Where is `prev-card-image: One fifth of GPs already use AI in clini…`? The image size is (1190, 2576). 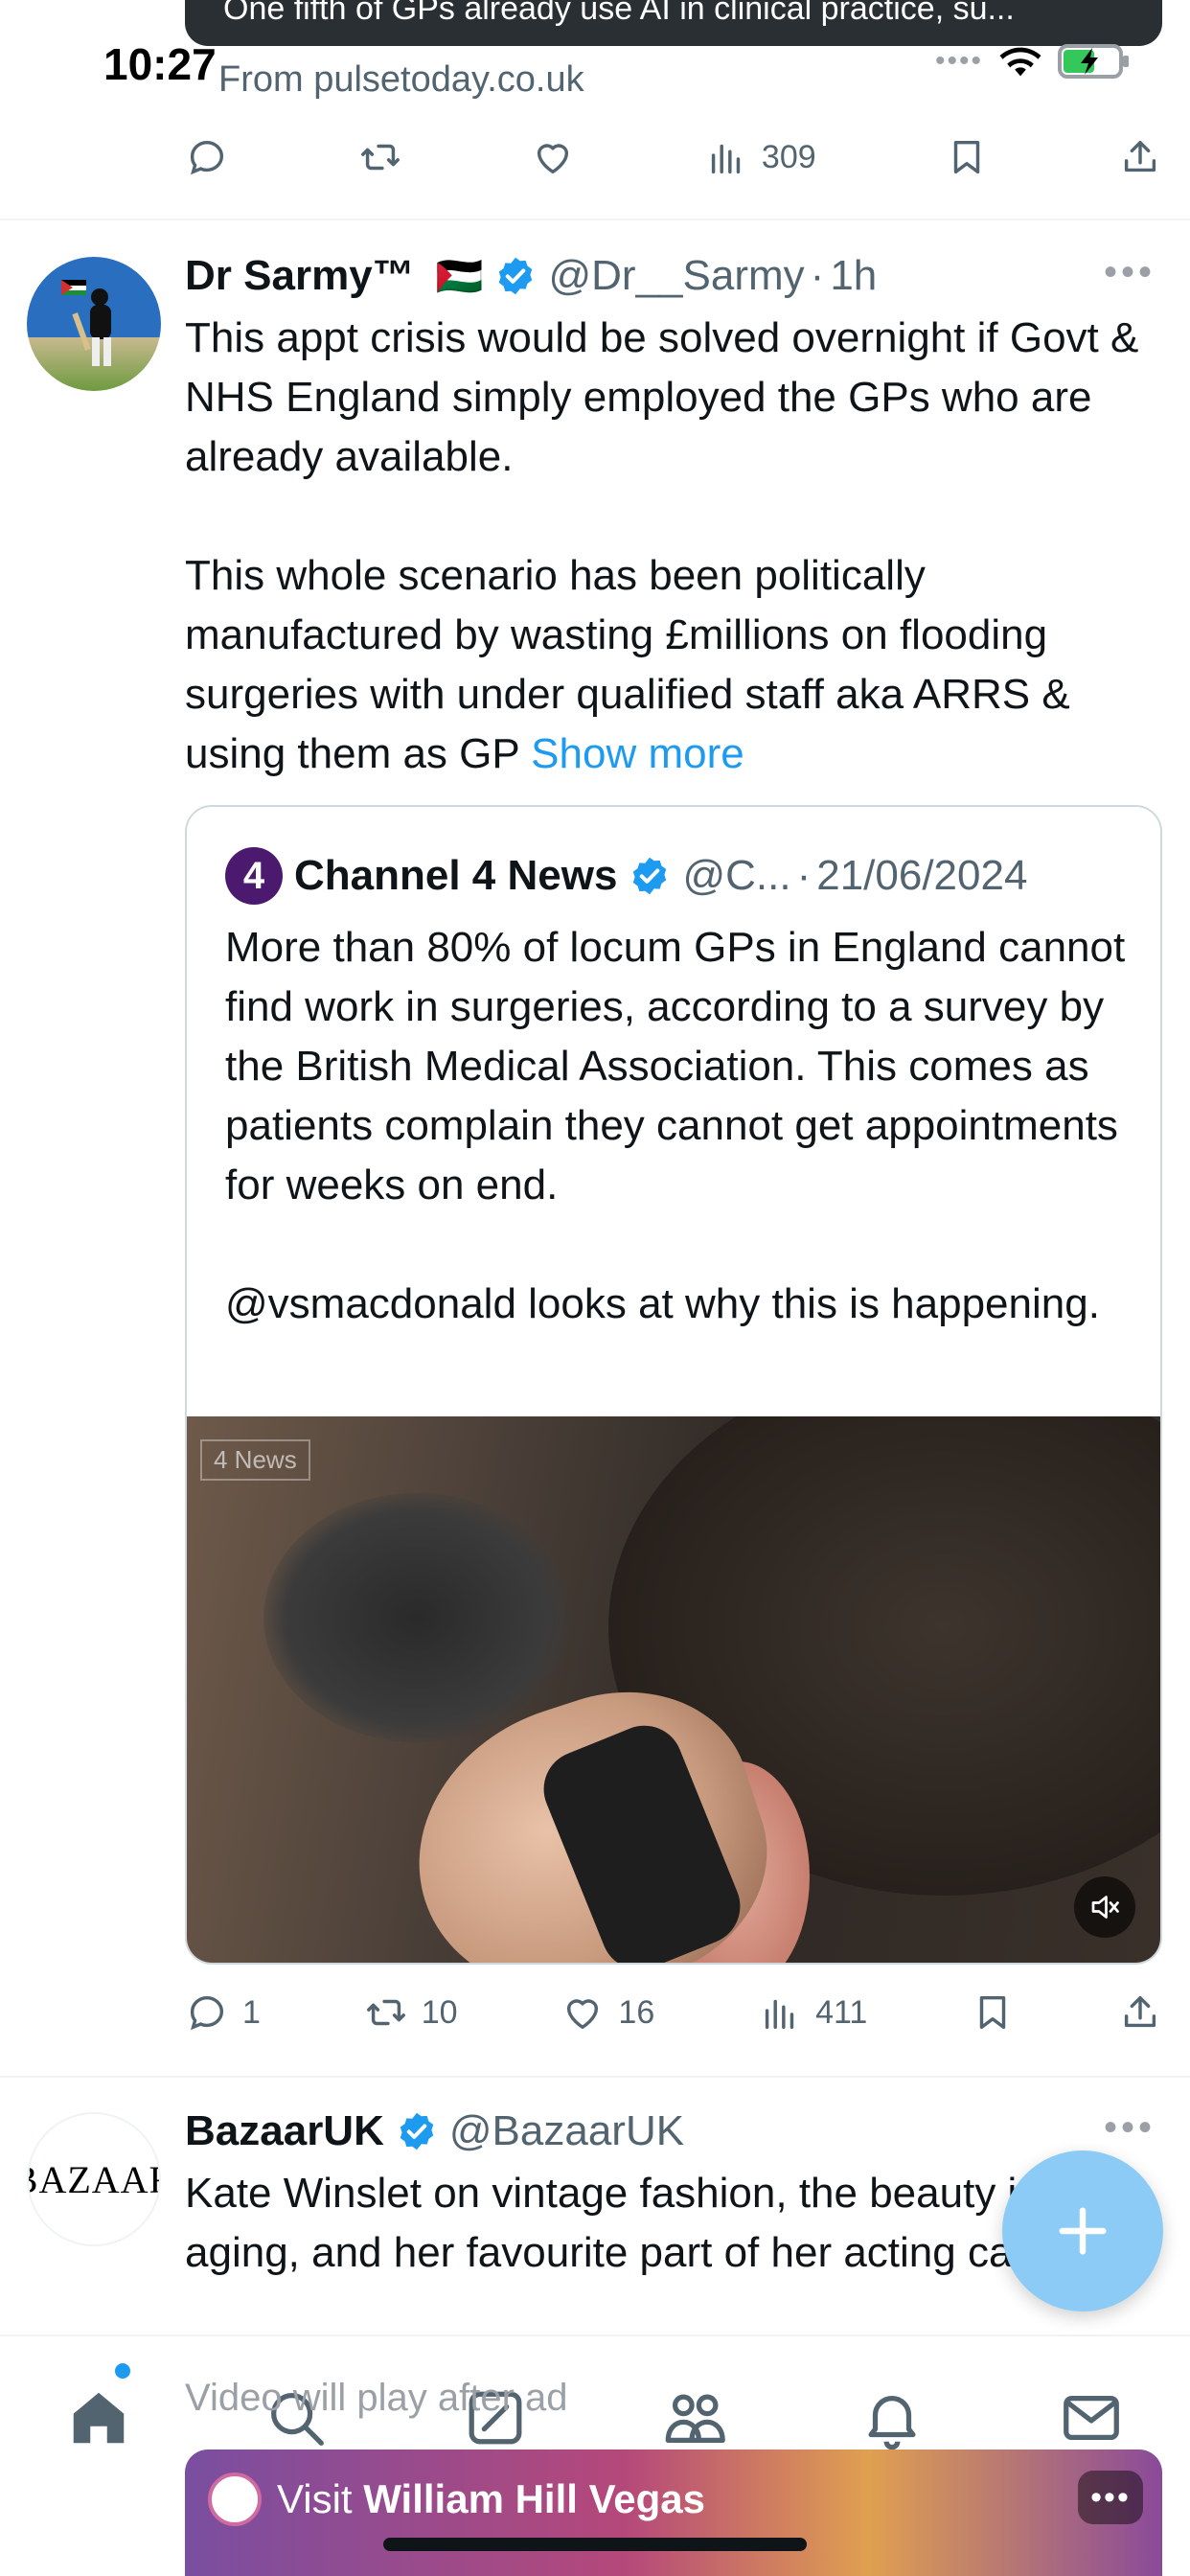 prev-card-image: One fifth of GPs already use AI in clini… is located at coordinates (673, 23).